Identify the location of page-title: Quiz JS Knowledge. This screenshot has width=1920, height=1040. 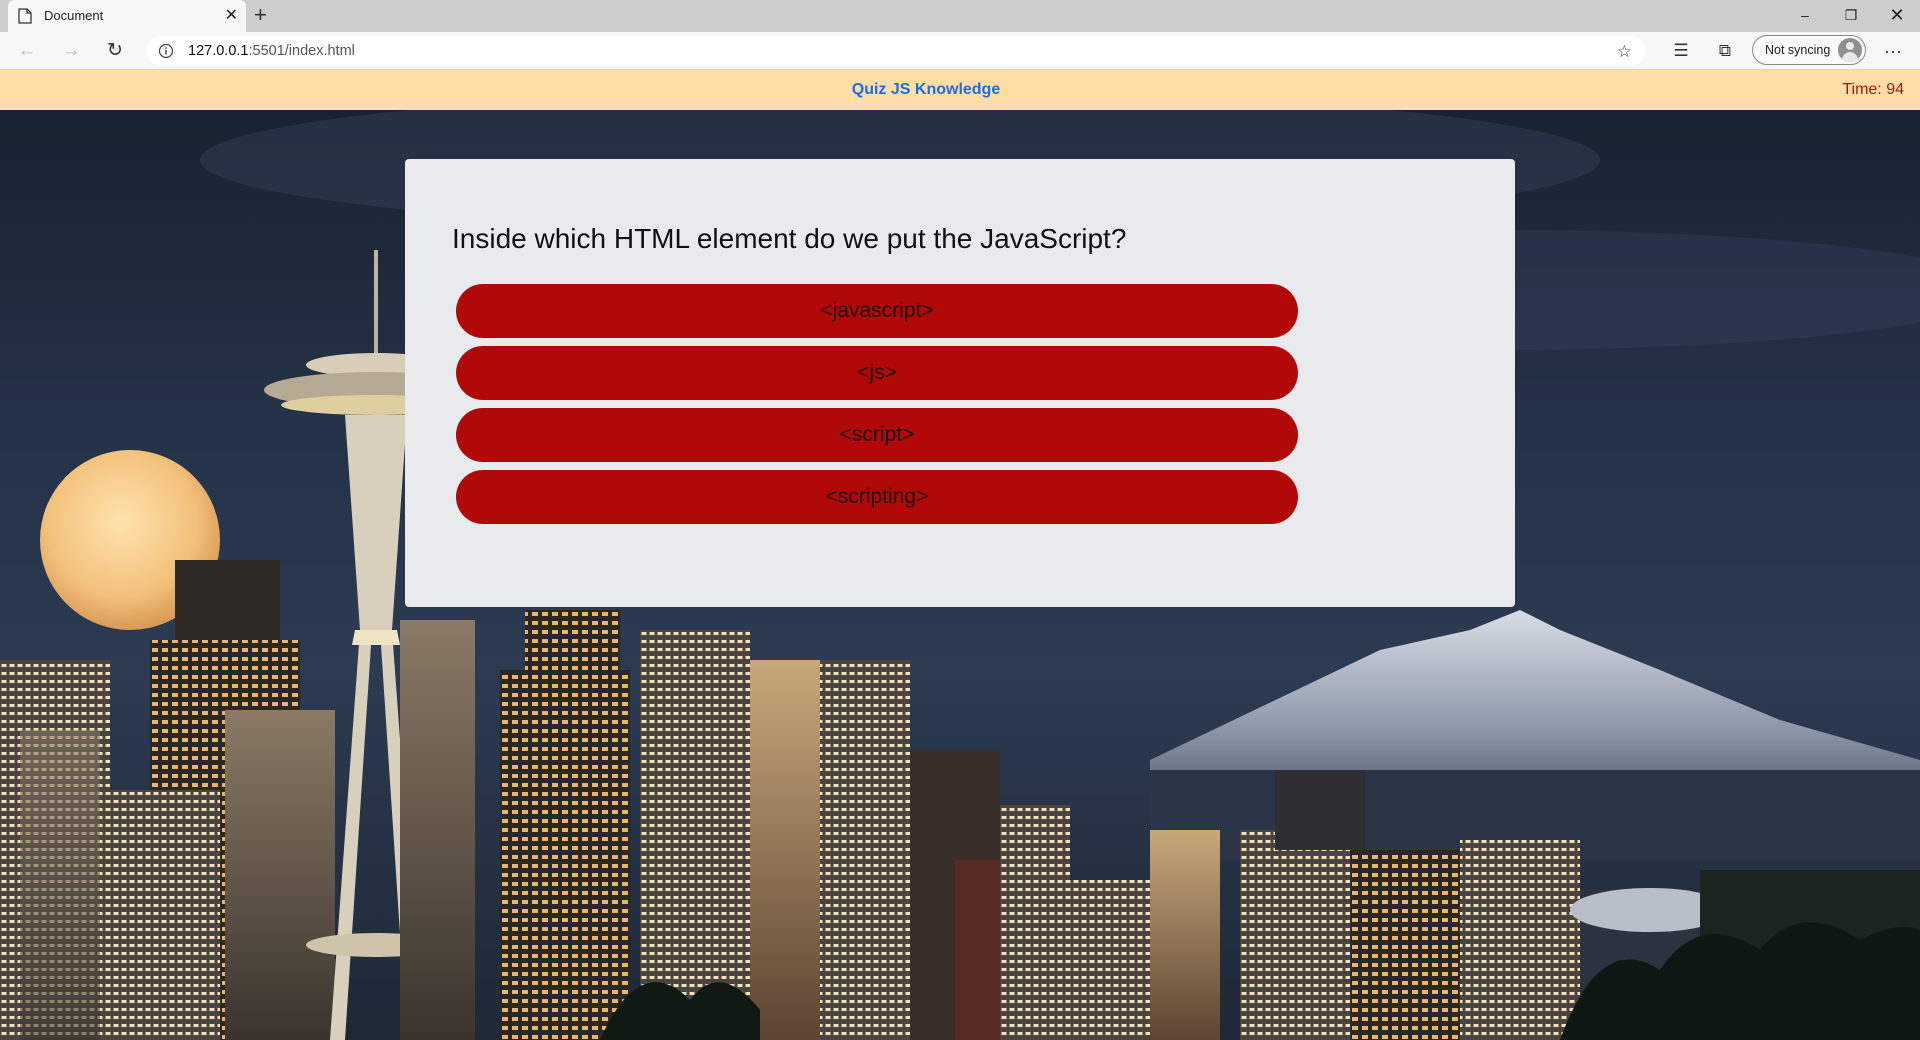
(926, 90).